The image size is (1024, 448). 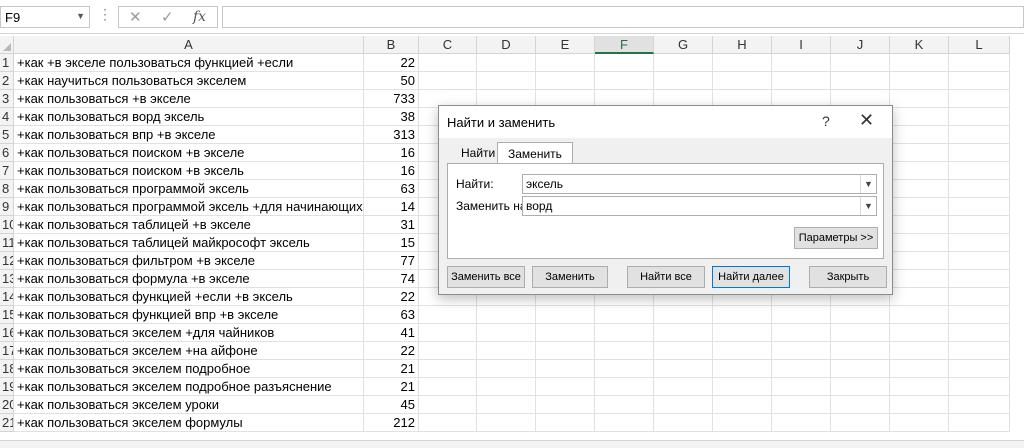 What do you see at coordinates (391, 405) in the screenshot?
I see `cell-count: 45` at bounding box center [391, 405].